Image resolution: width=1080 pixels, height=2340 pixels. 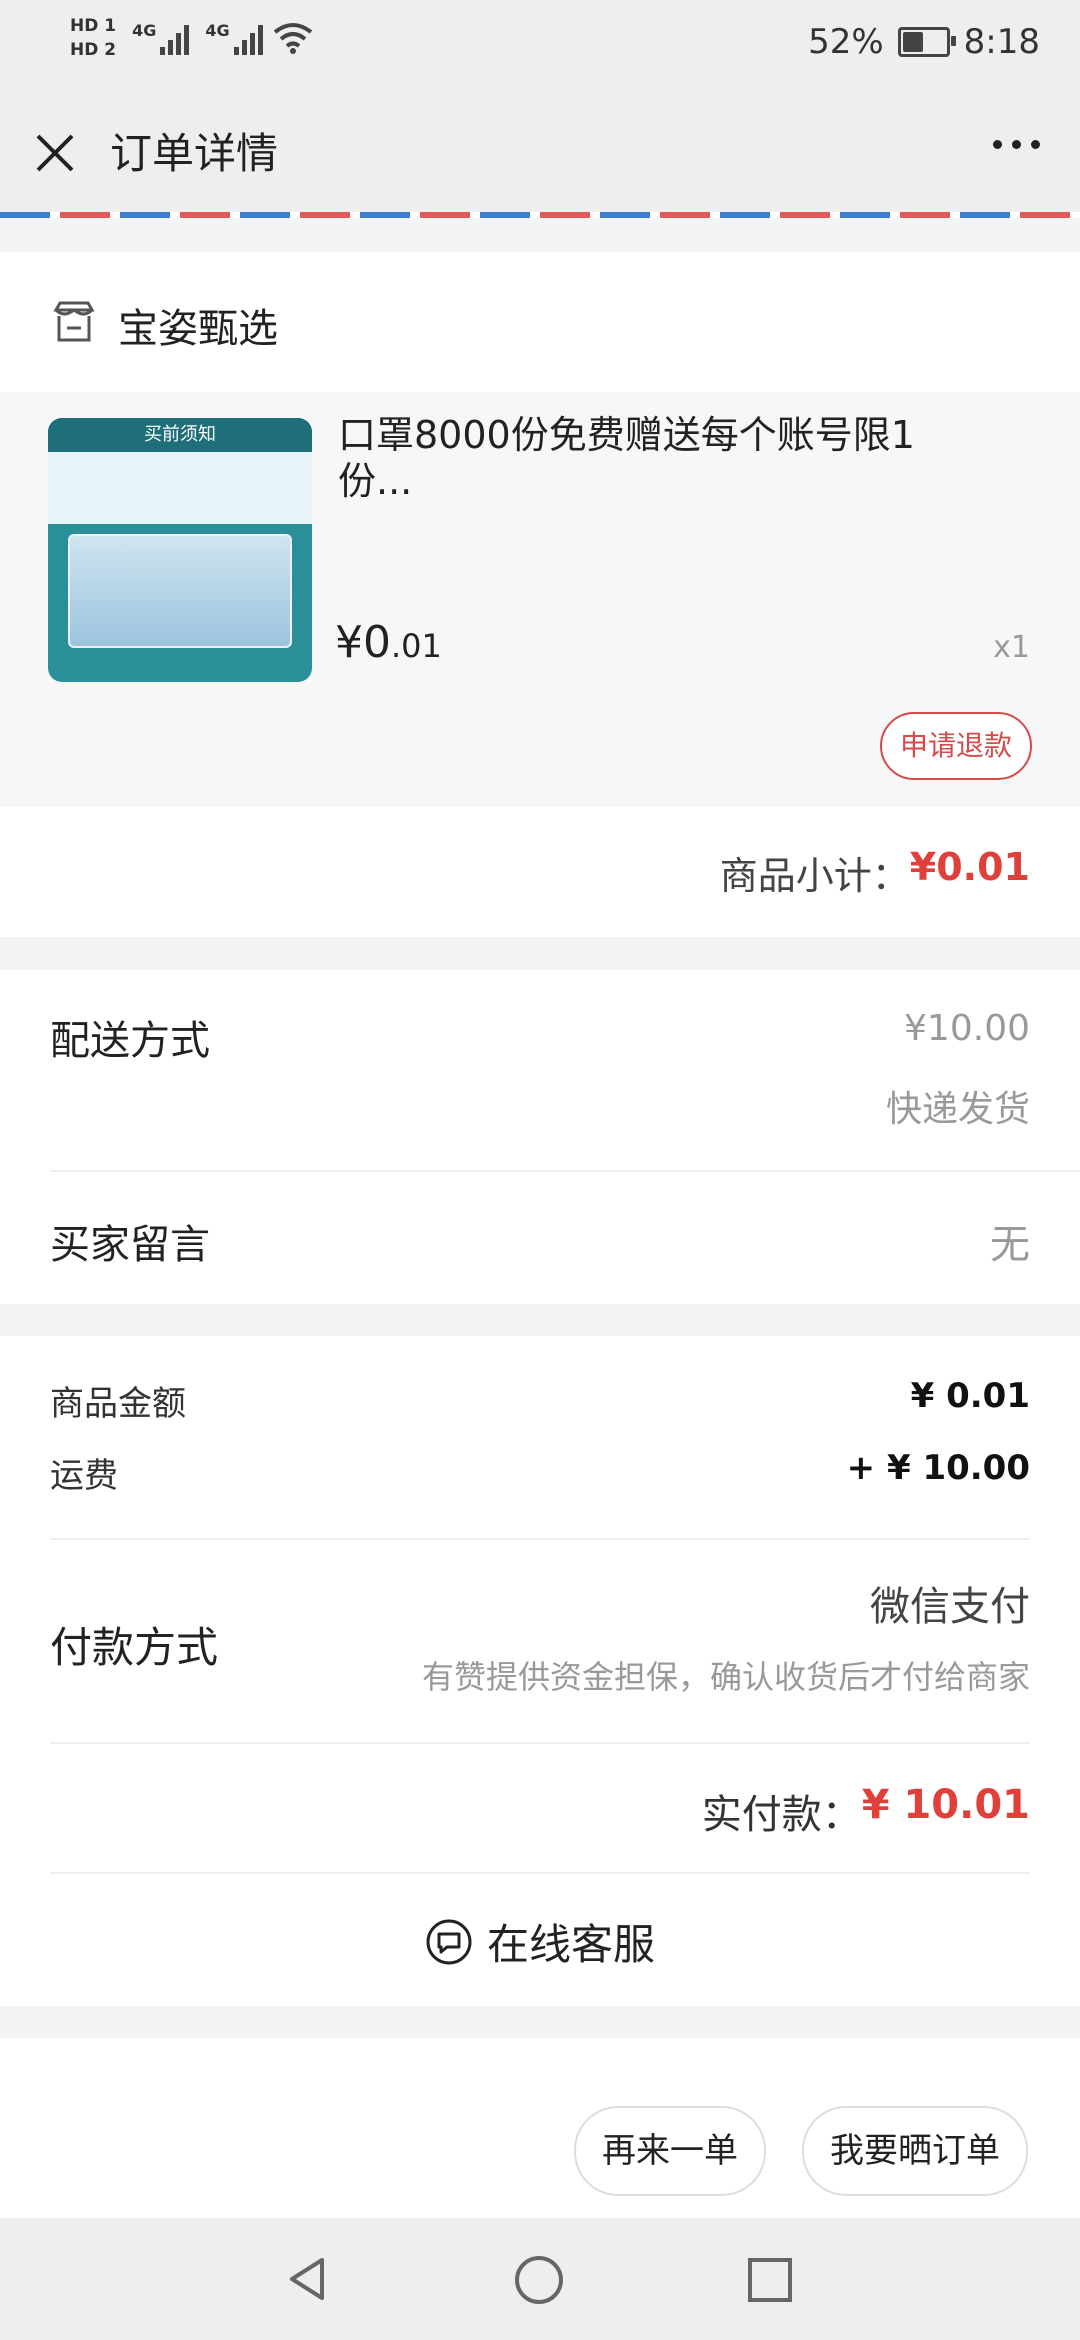 I want to click on back-icon, so click(x=307, y=2279).